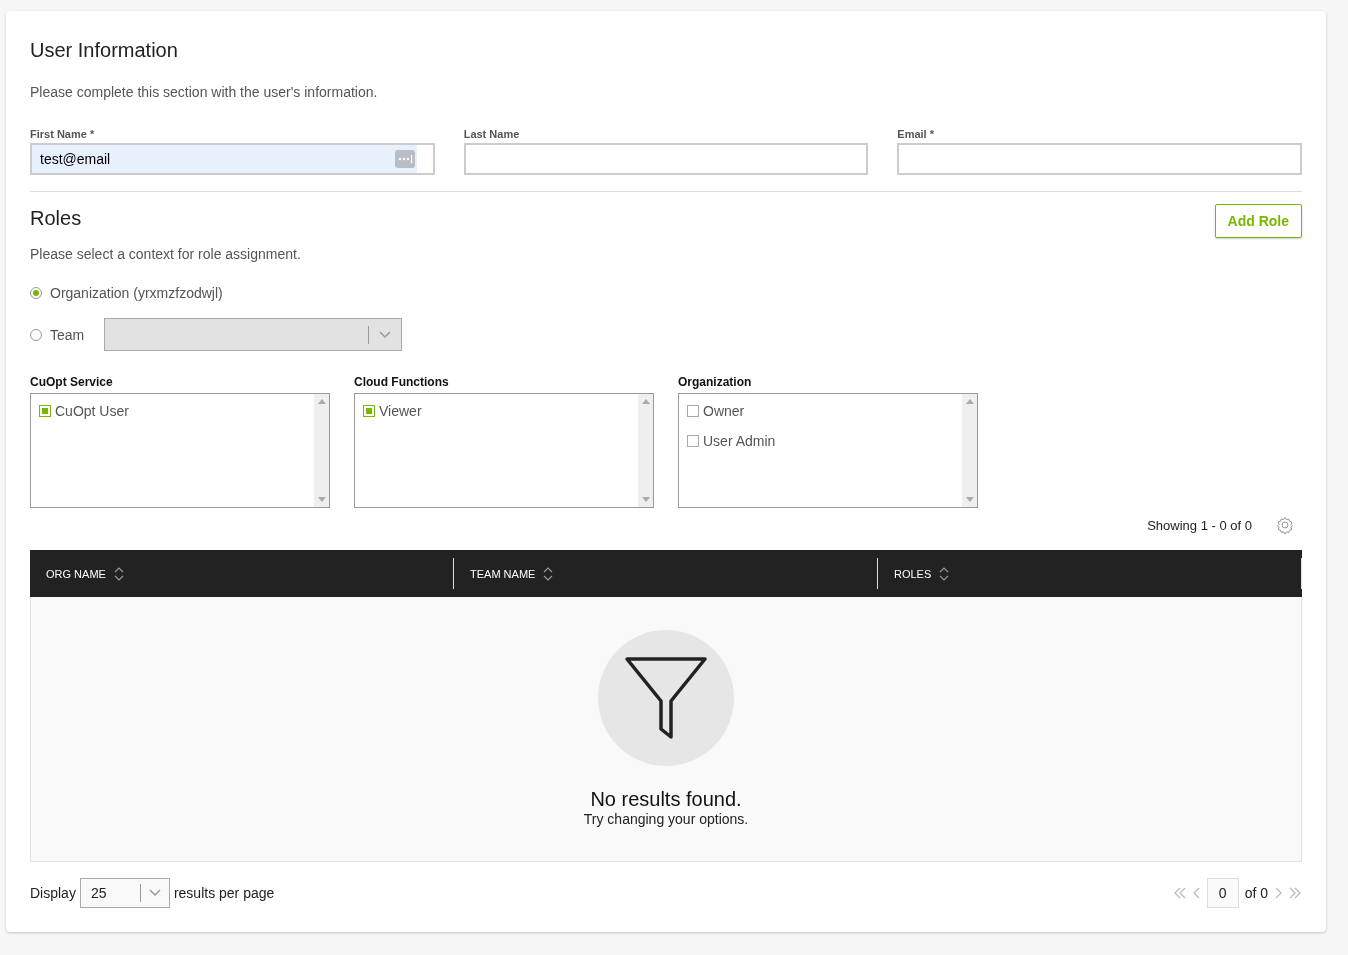  I want to click on previous-page-icon, so click(1196, 893).